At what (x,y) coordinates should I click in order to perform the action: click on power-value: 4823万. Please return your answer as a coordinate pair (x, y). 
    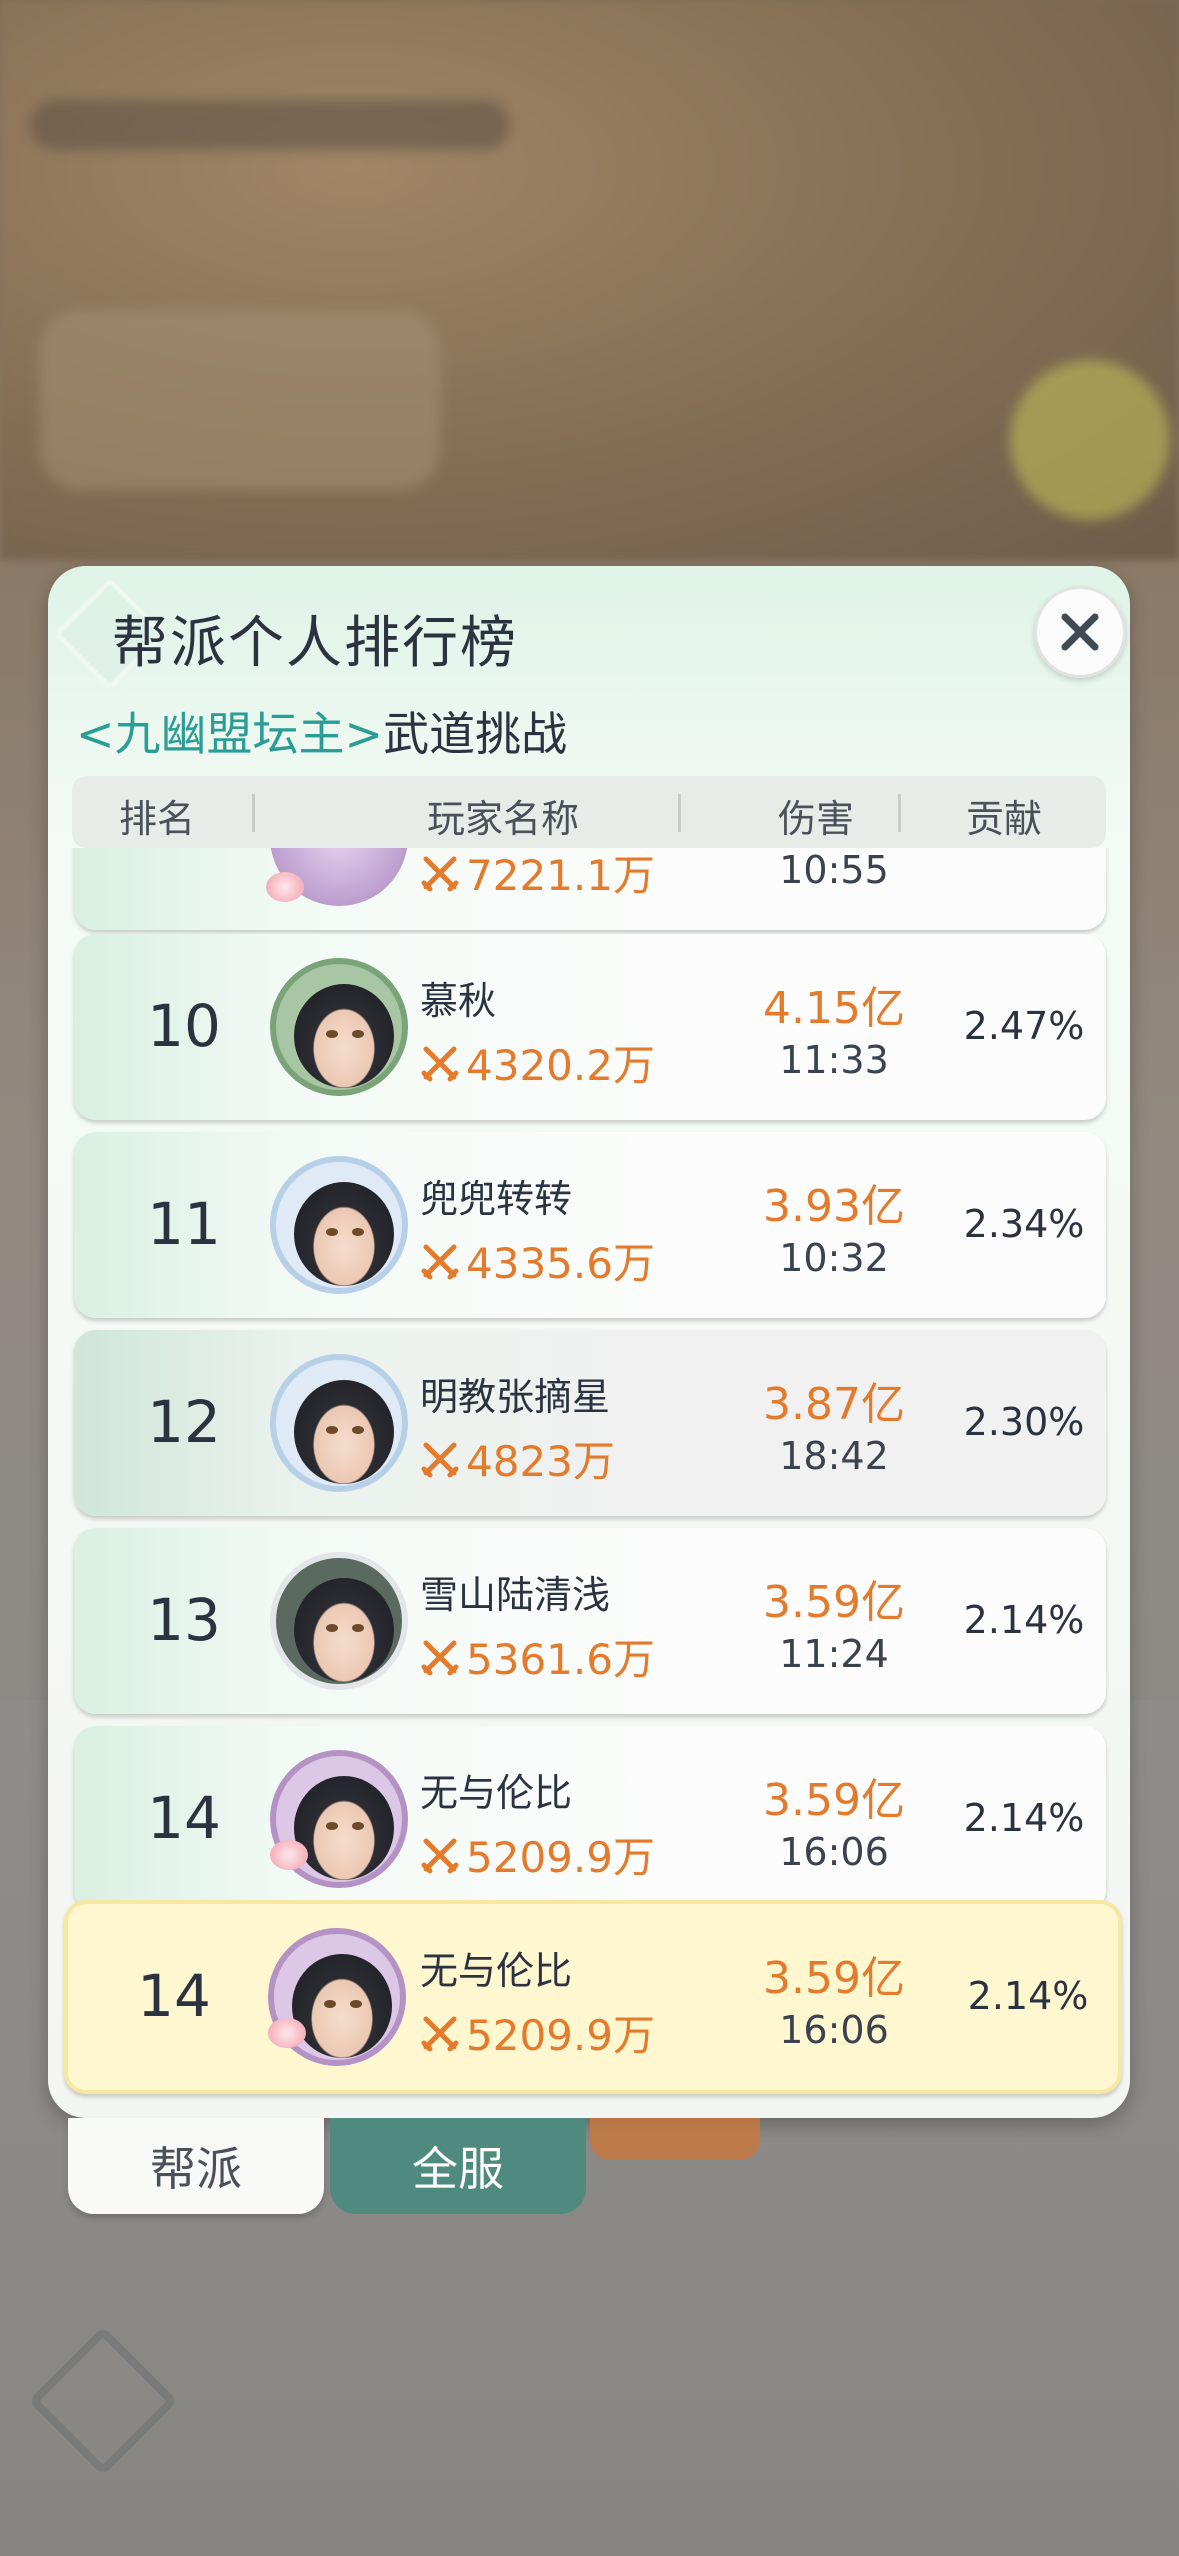
    Looking at the image, I should click on (540, 1461).